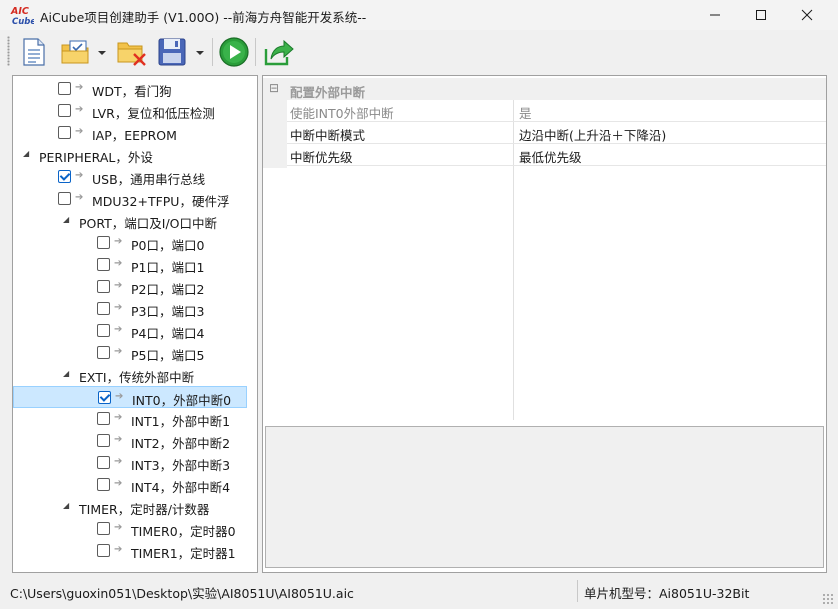 The height and width of the screenshot is (609, 838). I want to click on tree-node-label: INT3，外部中断3, so click(181, 465).